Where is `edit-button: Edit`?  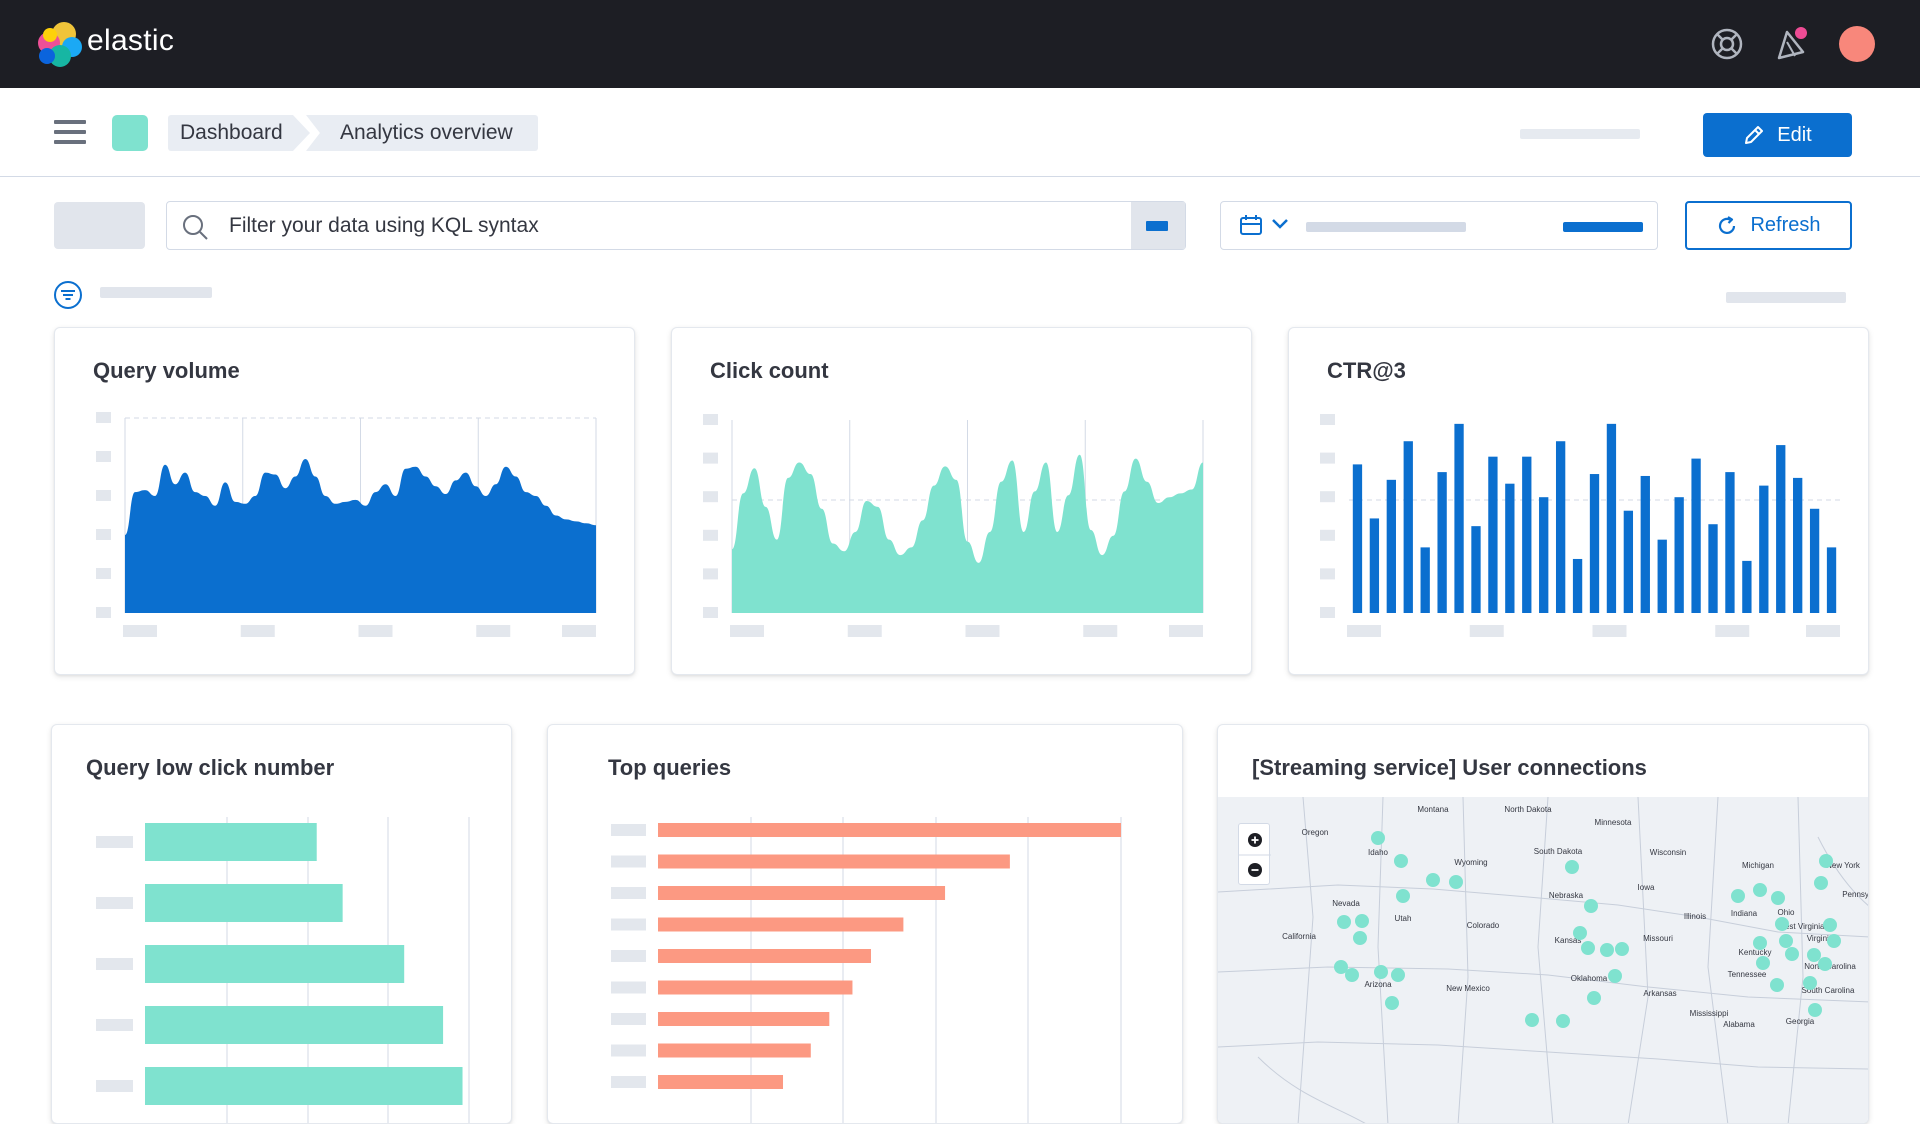
edit-button: Edit is located at coordinates (1777, 135).